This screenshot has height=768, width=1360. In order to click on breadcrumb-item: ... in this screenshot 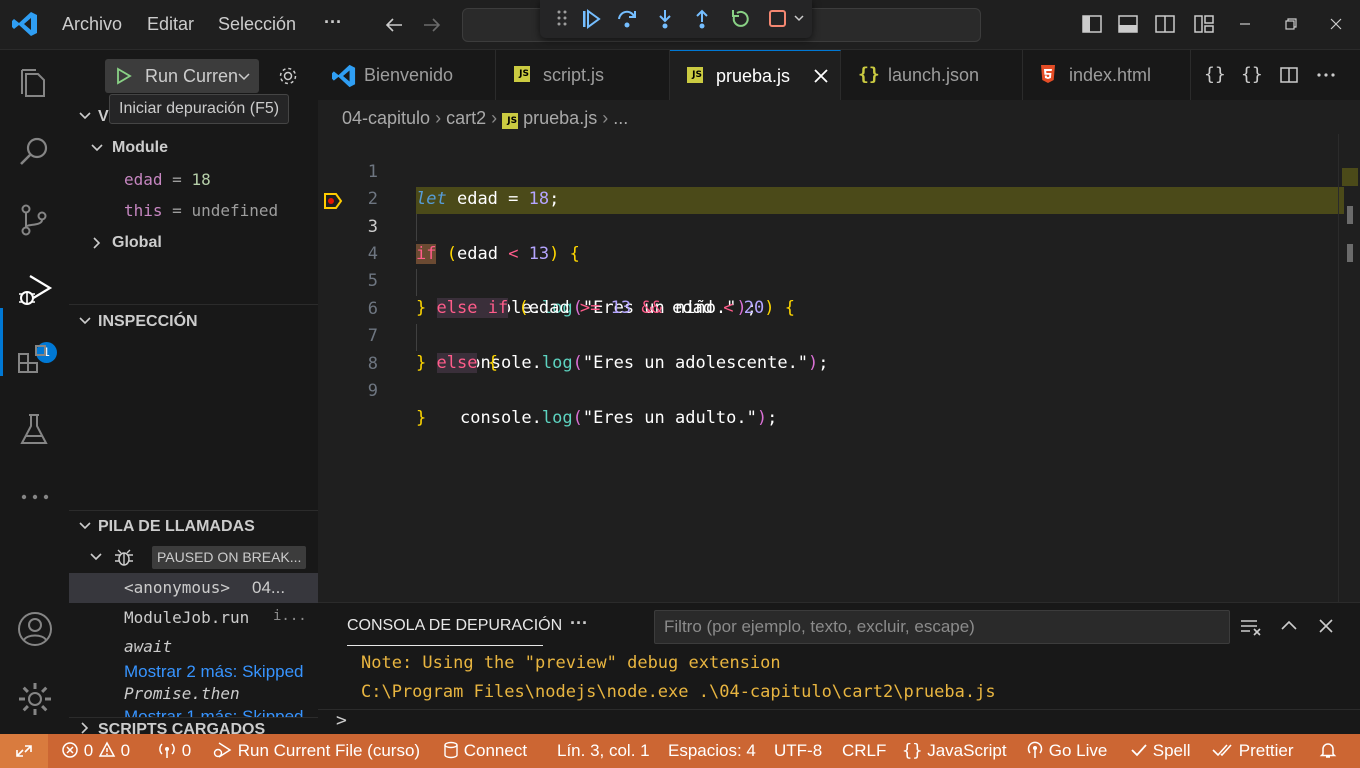, I will do `click(620, 118)`.